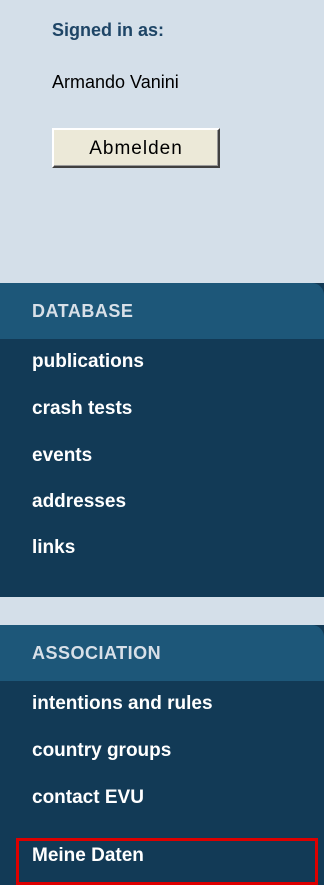  Describe the element at coordinates (88, 362) in the screenshot. I see `nav-link-publications: publications` at that location.